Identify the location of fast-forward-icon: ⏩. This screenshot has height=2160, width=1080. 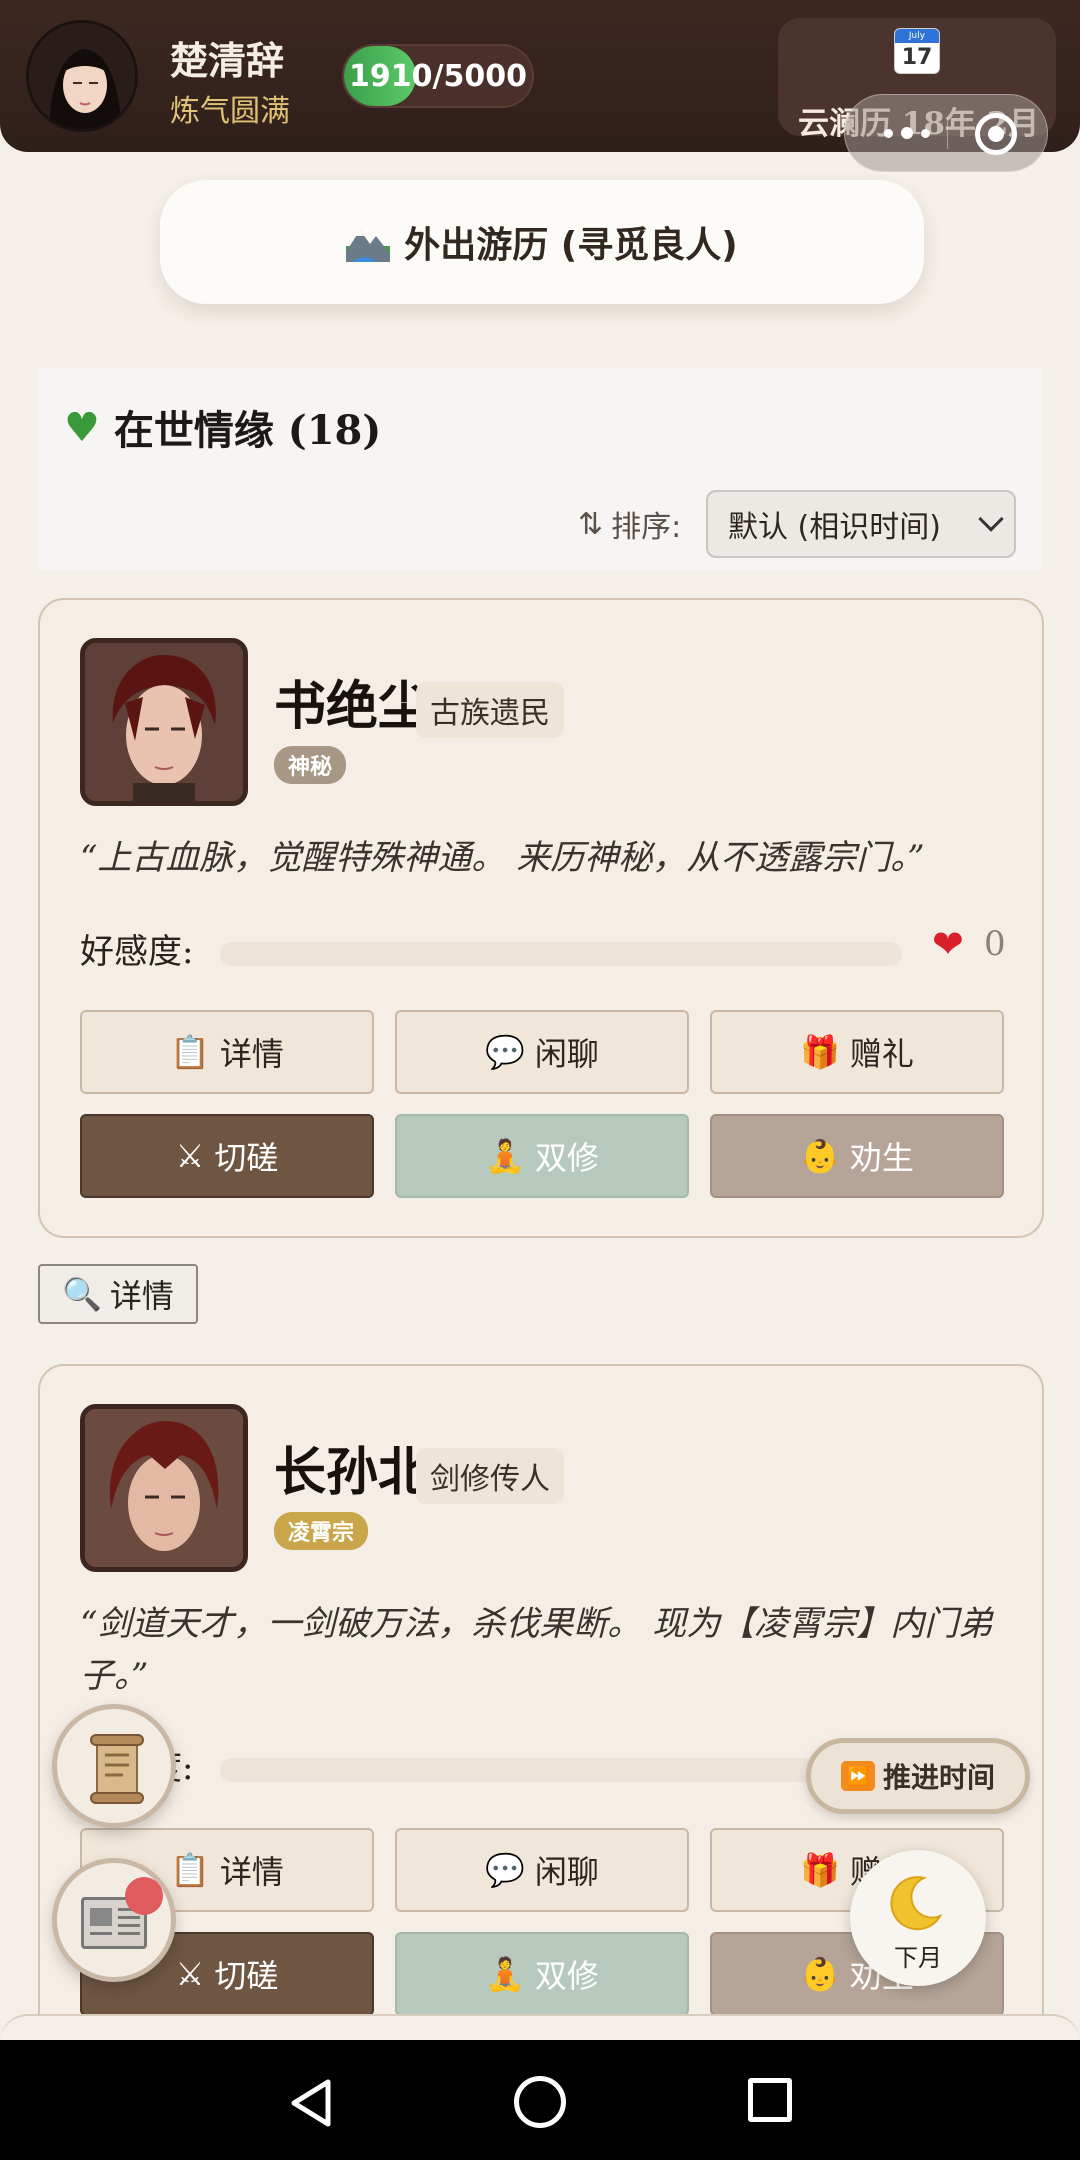
(857, 1776).